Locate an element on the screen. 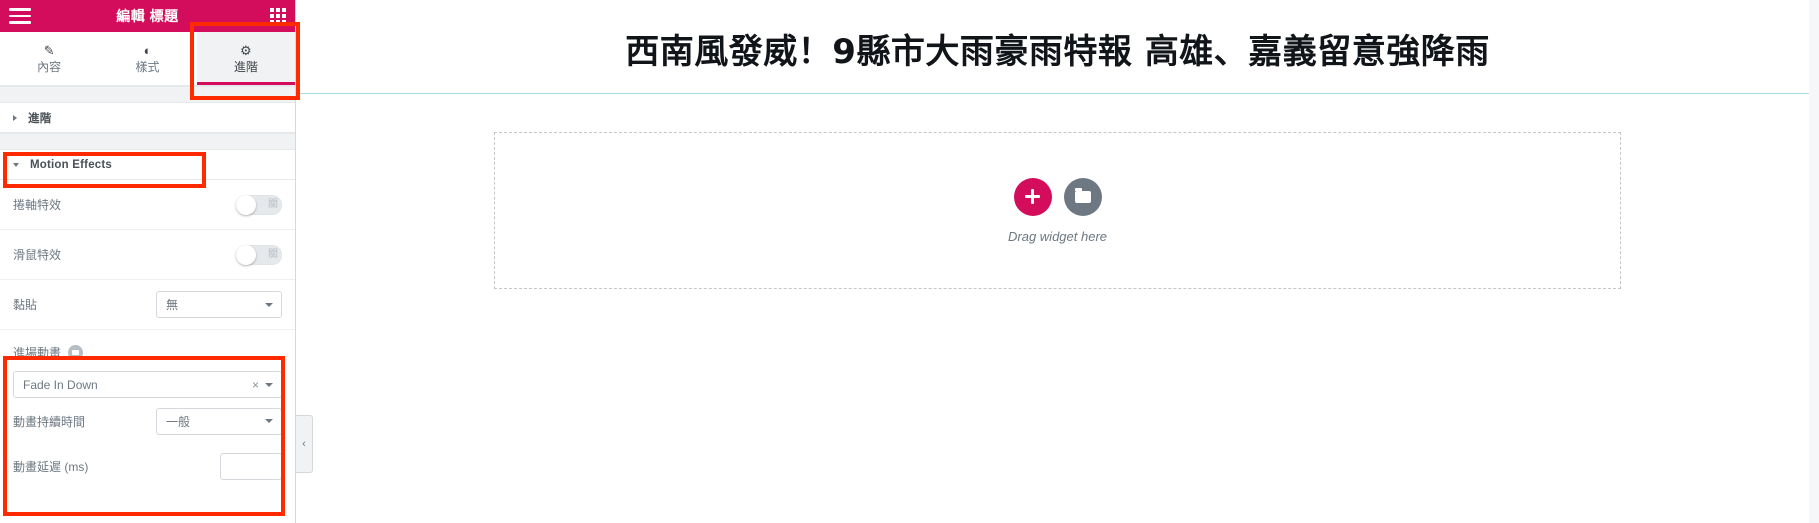  section-divider-mid is located at coordinates (147, 141).